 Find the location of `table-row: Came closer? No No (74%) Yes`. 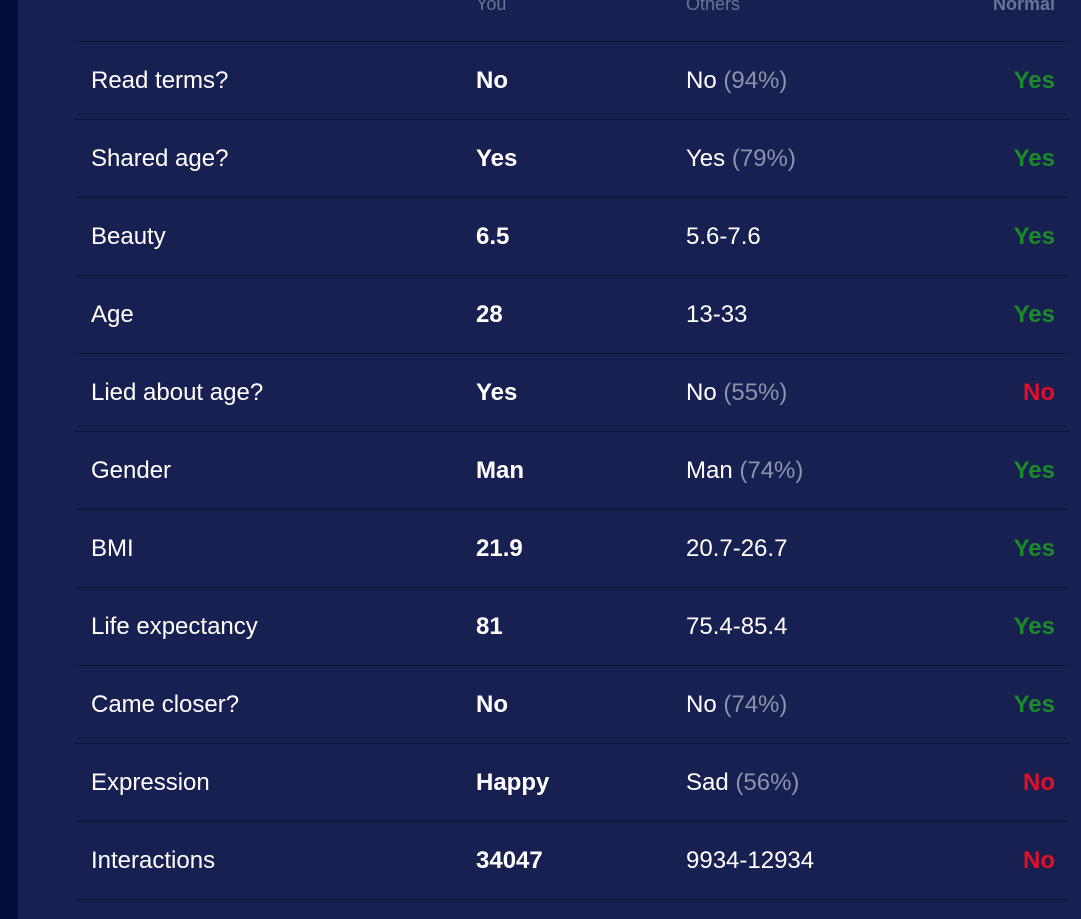

table-row: Came closer? No No (74%) Yes is located at coordinates (572, 705).